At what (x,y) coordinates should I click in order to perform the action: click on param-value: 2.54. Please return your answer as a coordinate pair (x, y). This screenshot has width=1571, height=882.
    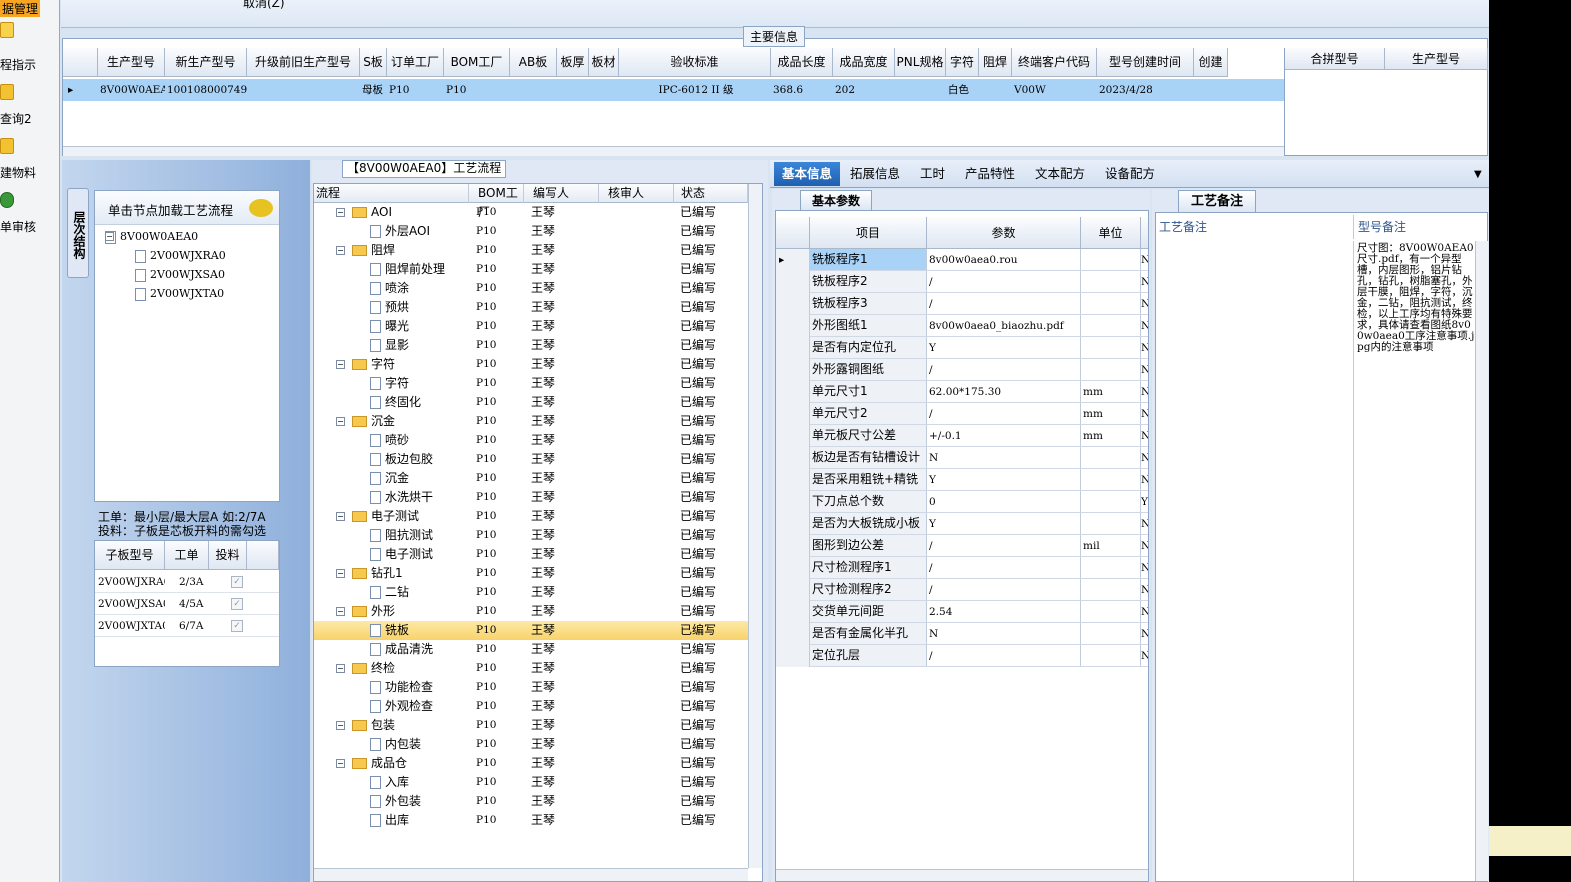
    Looking at the image, I should click on (1004, 611).